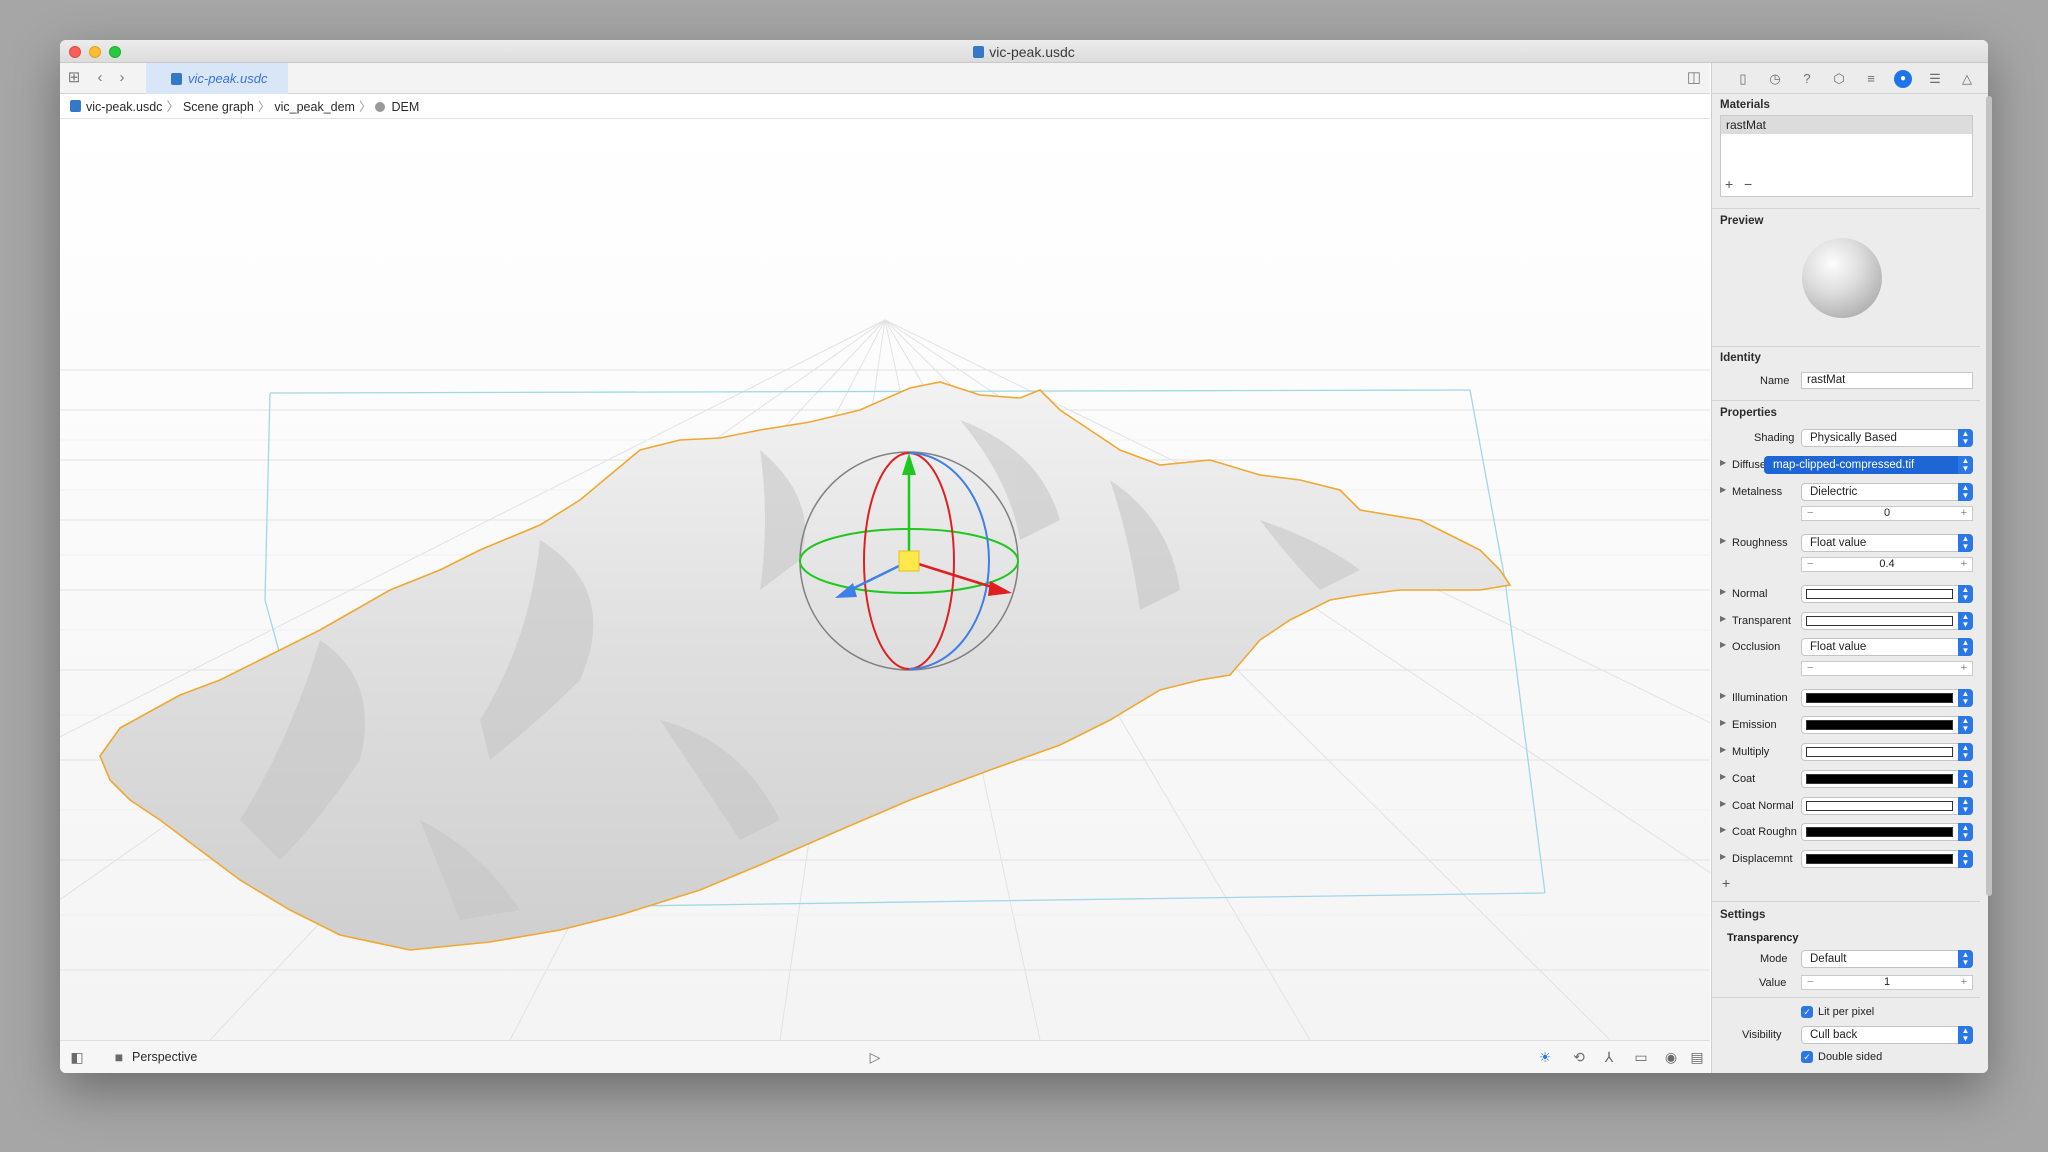 The image size is (2048, 1152). What do you see at coordinates (1887, 564) in the screenshot?
I see `roughness-stepper: − 0.4 +` at bounding box center [1887, 564].